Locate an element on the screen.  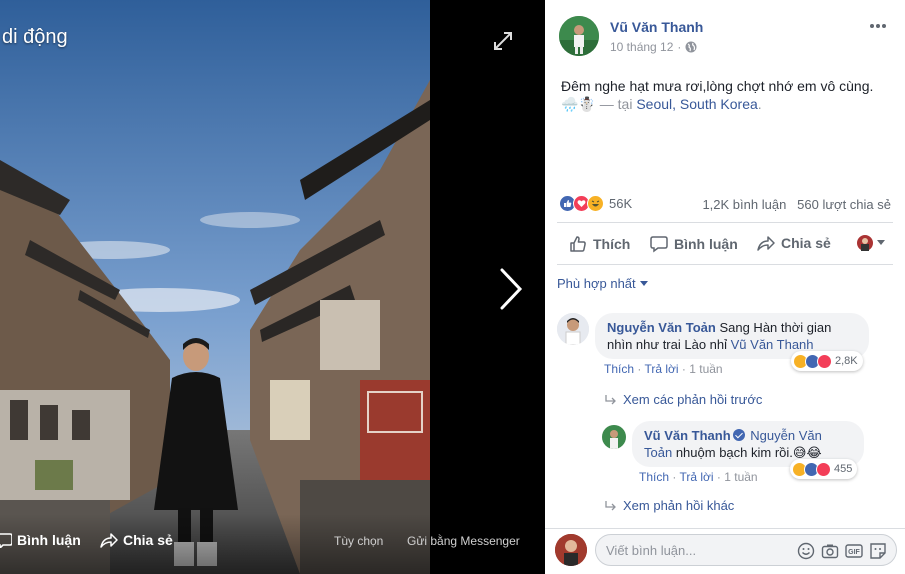
view-more-replies-link: Xem phản hồi khác is located at coordinates (669, 505).